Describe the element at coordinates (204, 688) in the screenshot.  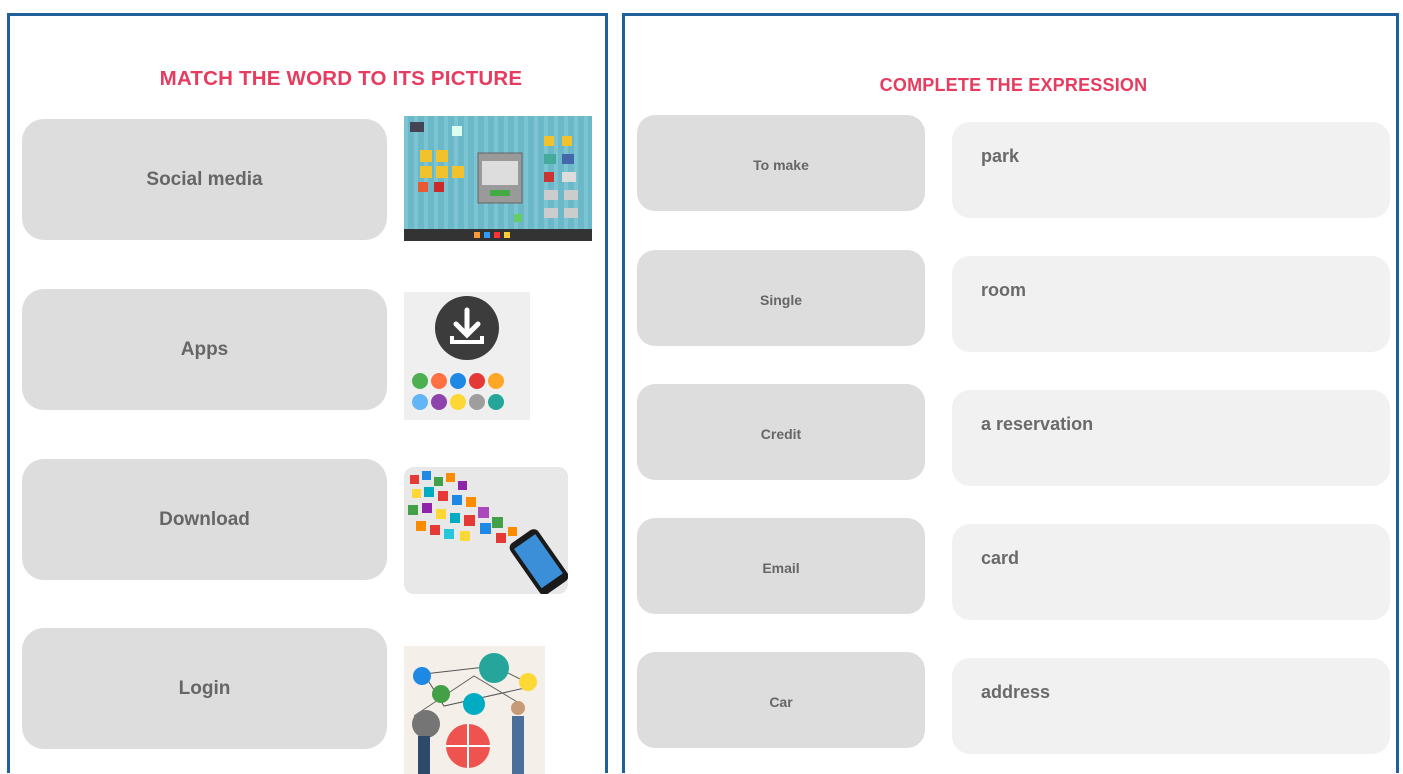
I see `word-card-login: Login` at that location.